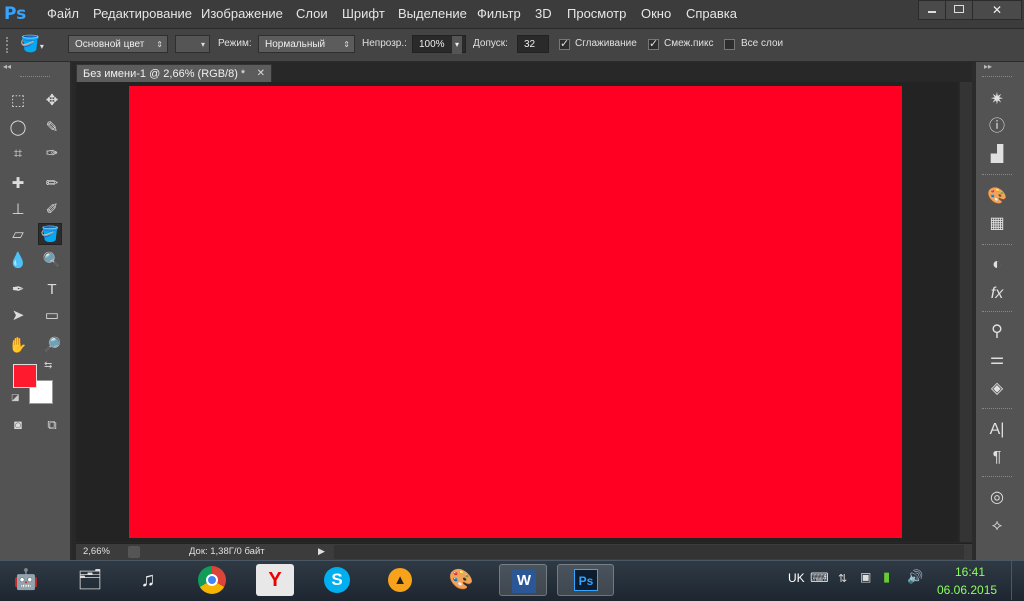  What do you see at coordinates (18, 154) in the screenshot?
I see `crop-icon: ⌗` at bounding box center [18, 154].